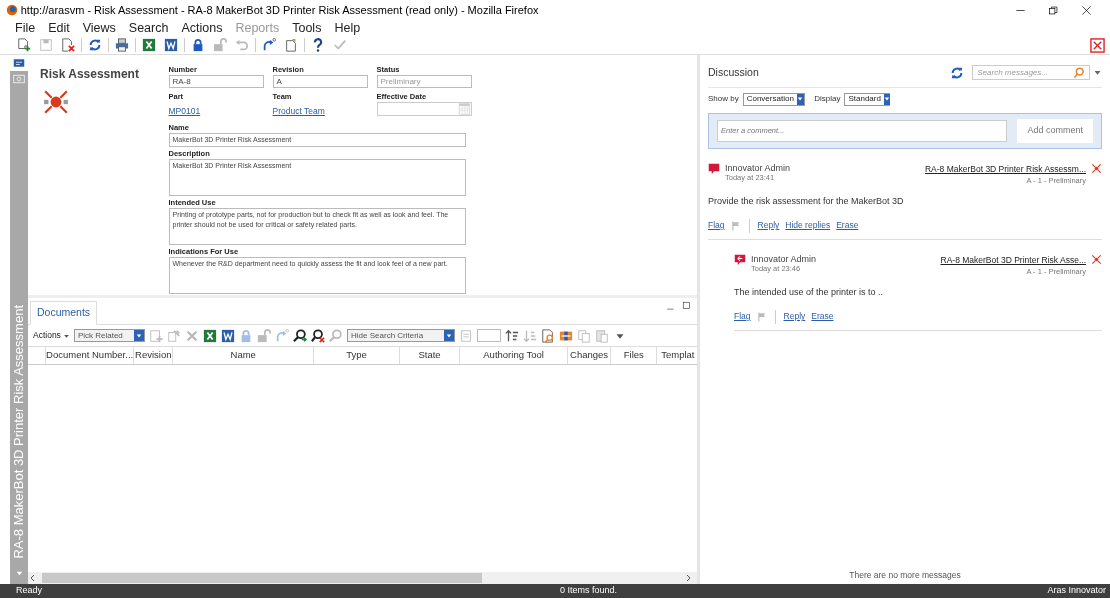 The width and height of the screenshot is (1110, 598). What do you see at coordinates (318, 335) in the screenshot?
I see `clear-search-icon` at bounding box center [318, 335].